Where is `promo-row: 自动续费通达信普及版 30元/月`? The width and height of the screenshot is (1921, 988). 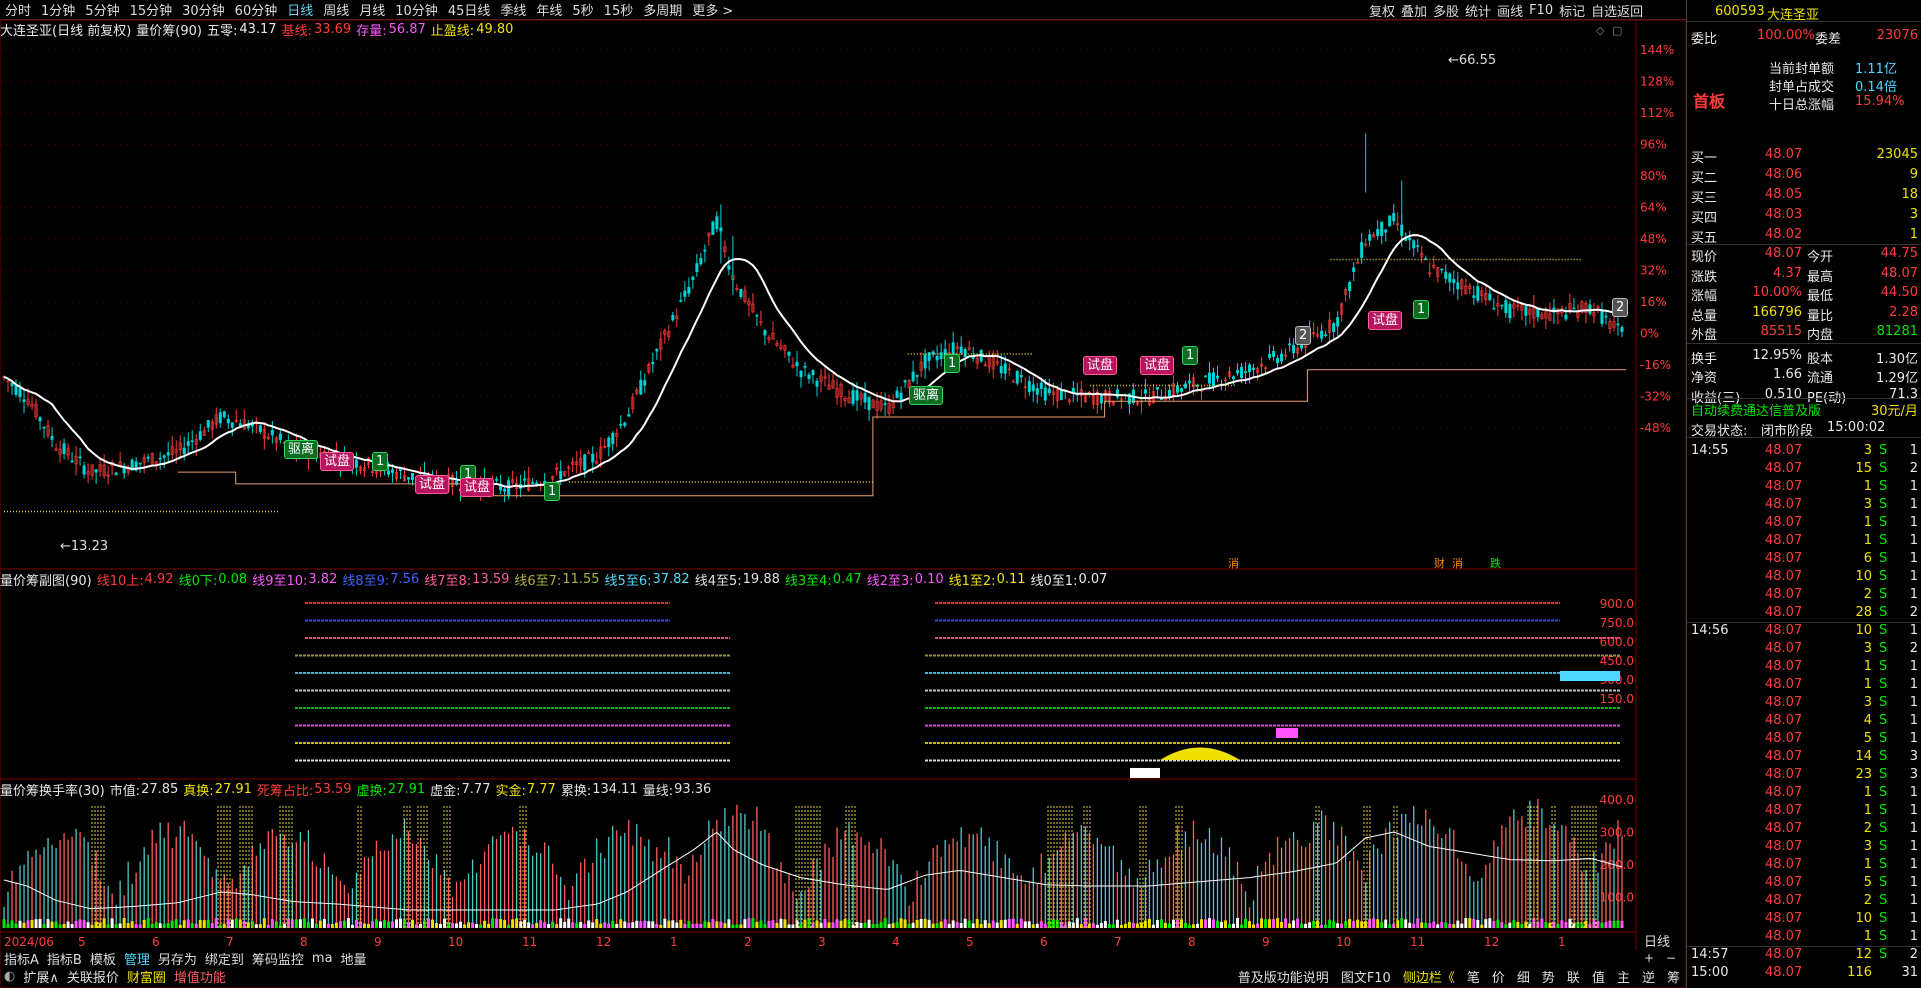 promo-row: 自动续费通达信普及版 30元/月 is located at coordinates (1804, 408).